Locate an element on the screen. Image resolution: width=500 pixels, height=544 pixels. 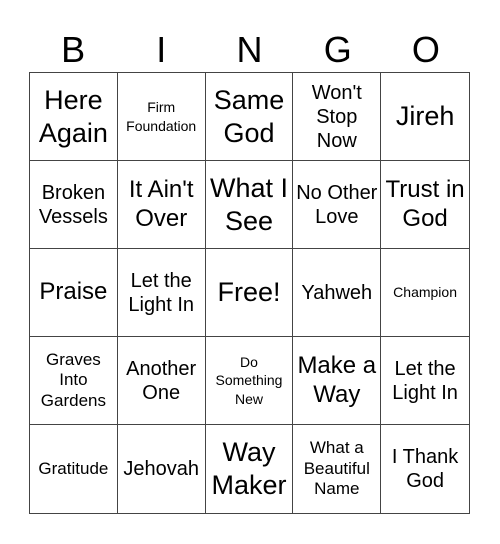
header-letter-b: B is located at coordinates (73, 49).